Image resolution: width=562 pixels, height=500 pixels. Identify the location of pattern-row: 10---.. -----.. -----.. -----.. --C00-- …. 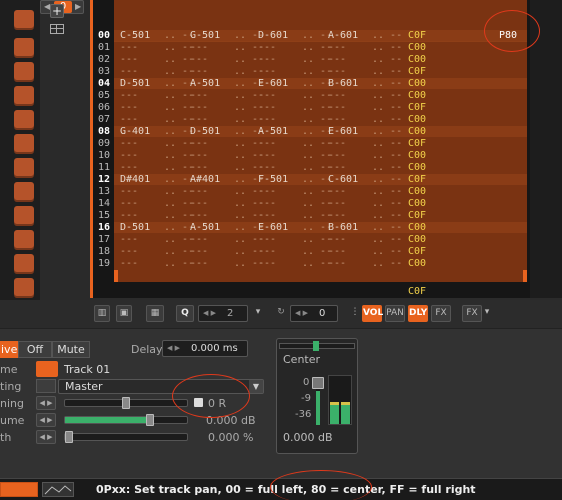
(326, 155).